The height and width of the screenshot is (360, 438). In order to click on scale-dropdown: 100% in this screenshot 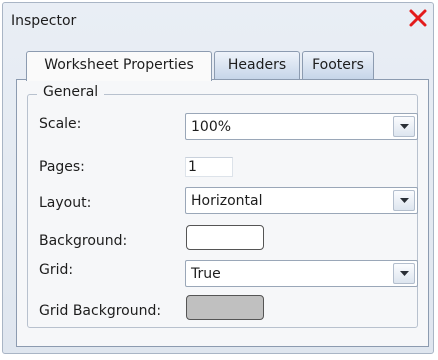, I will do `click(301, 126)`.